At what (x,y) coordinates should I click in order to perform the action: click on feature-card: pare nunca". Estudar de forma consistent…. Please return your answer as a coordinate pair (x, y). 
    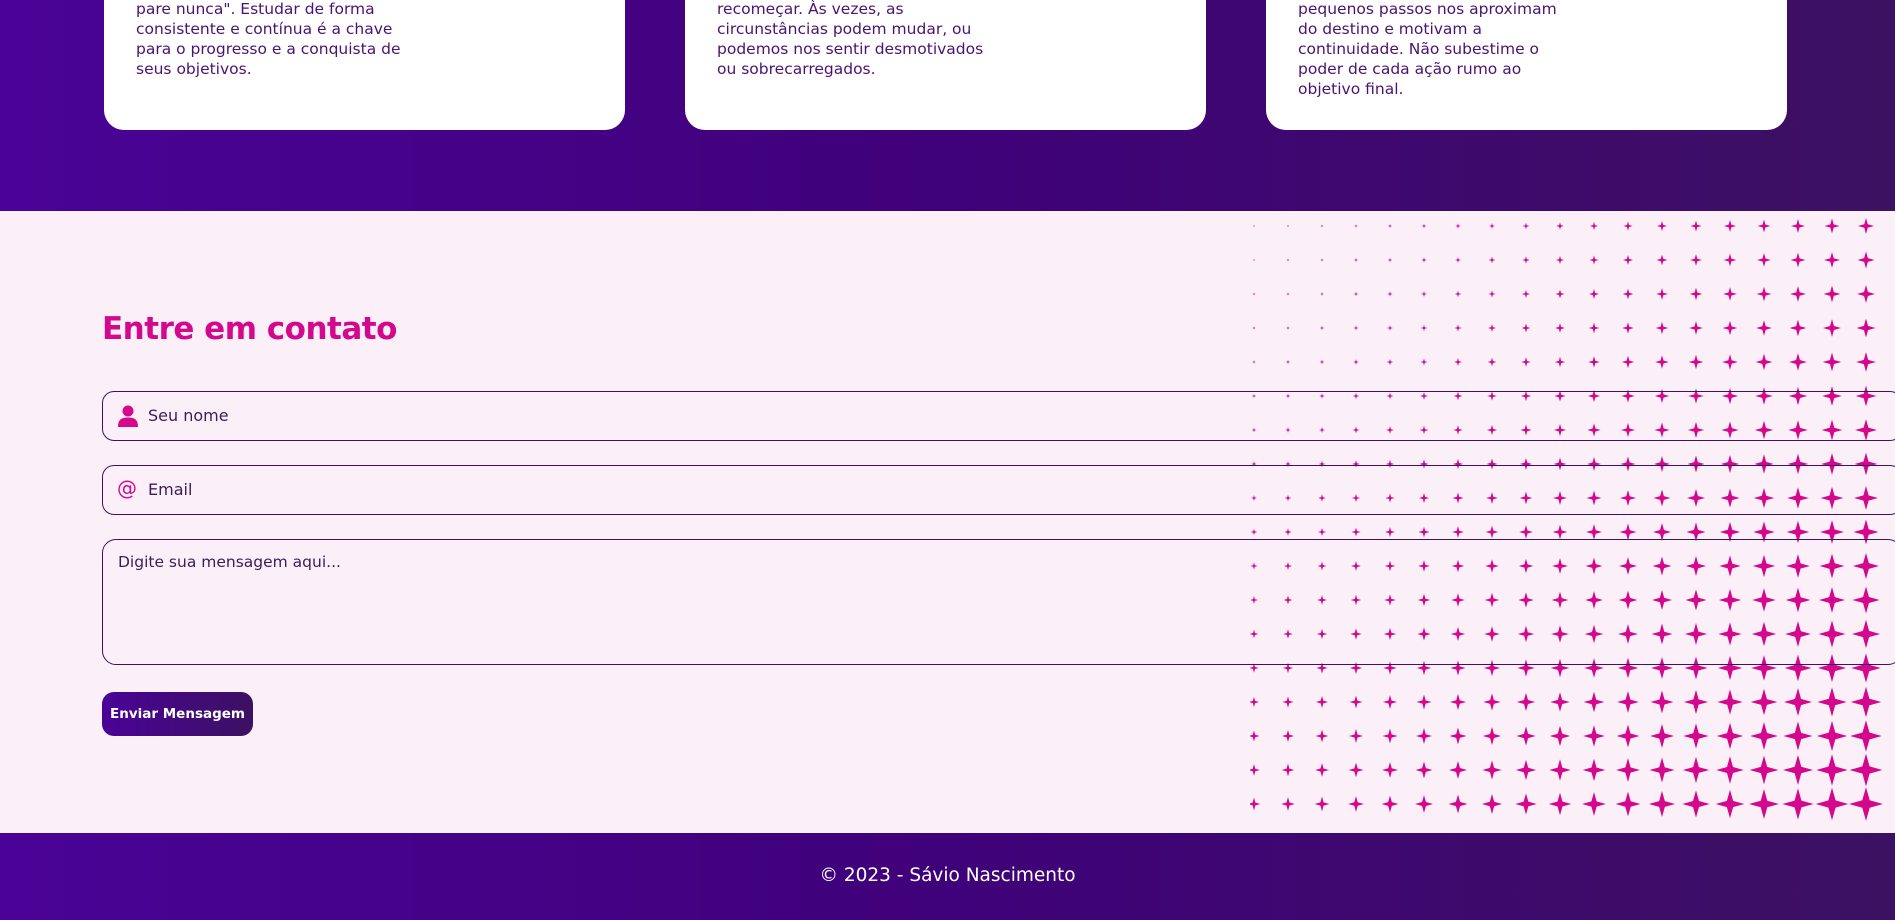
    Looking at the image, I should click on (364, 65).